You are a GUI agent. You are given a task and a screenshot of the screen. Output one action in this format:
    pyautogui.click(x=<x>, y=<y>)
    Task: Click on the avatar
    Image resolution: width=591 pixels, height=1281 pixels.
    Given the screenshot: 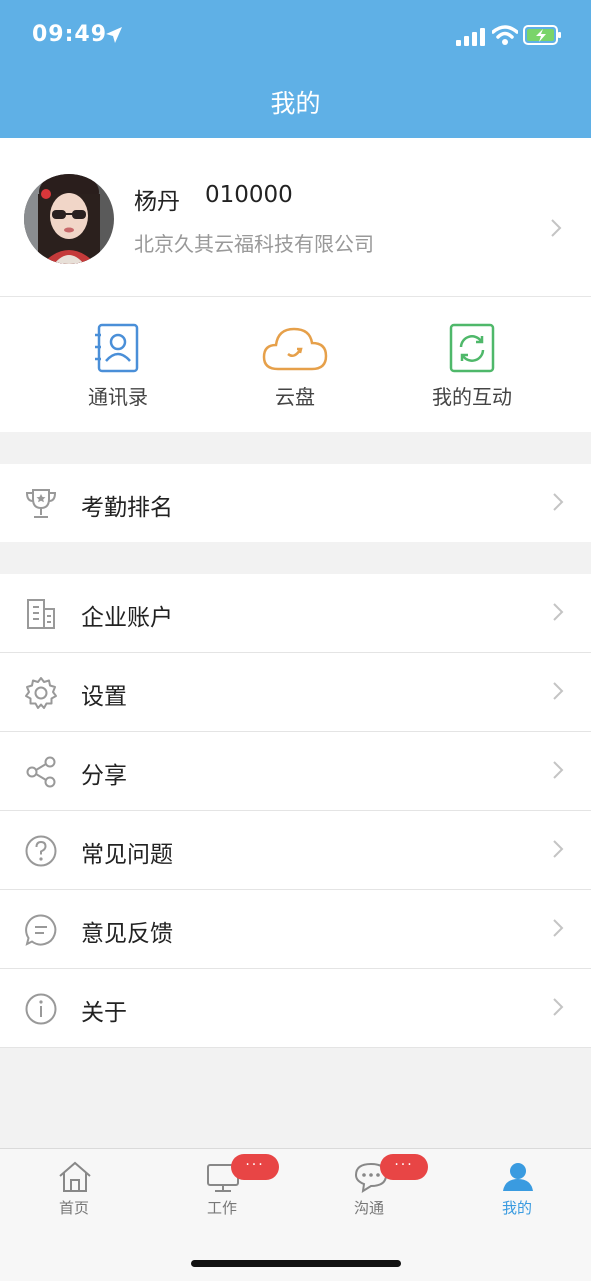 What is the action you would take?
    pyautogui.click(x=69, y=219)
    